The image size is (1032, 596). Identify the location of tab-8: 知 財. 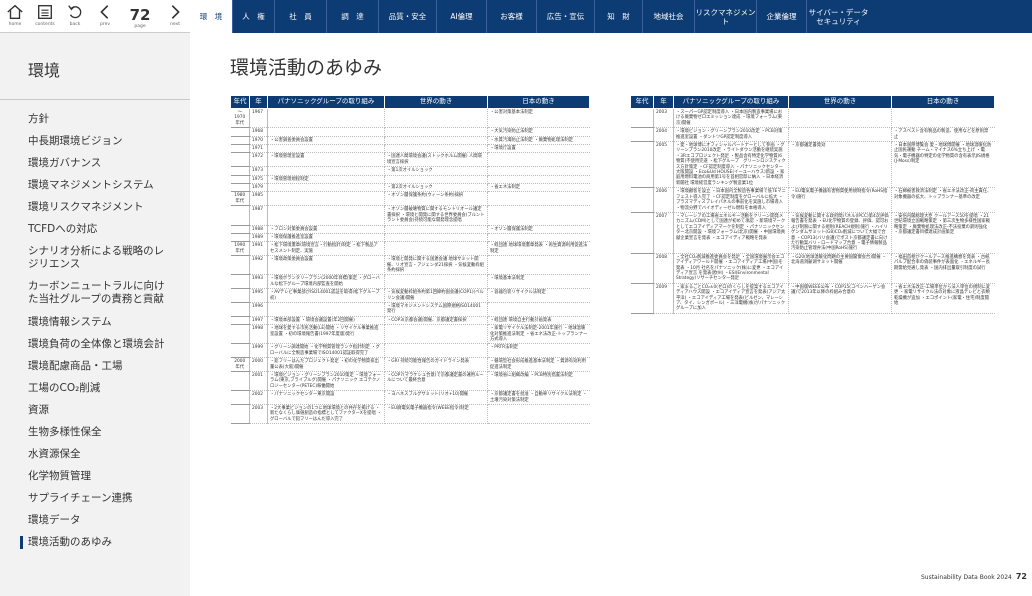
(618, 16).